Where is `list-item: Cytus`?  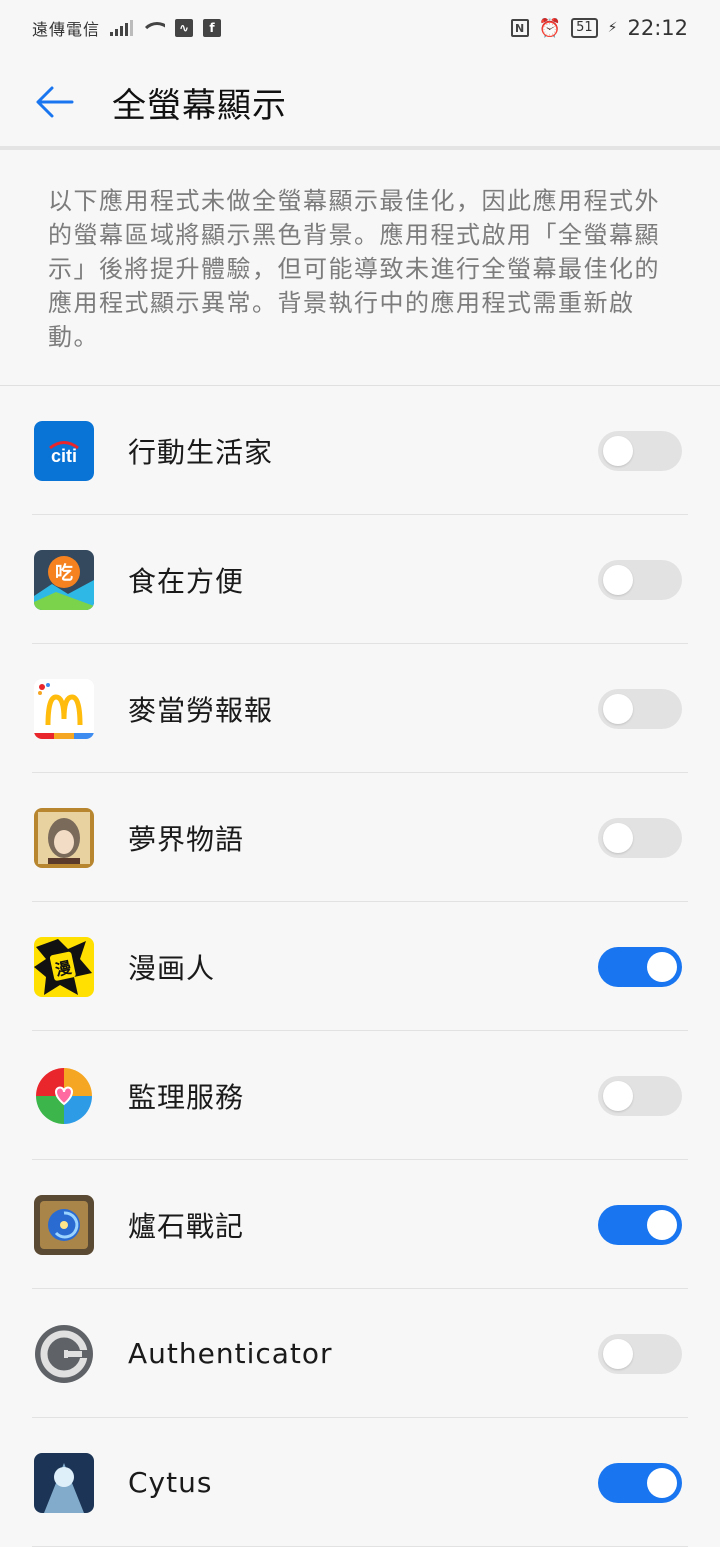 list-item: Cytus is located at coordinates (360, 1482).